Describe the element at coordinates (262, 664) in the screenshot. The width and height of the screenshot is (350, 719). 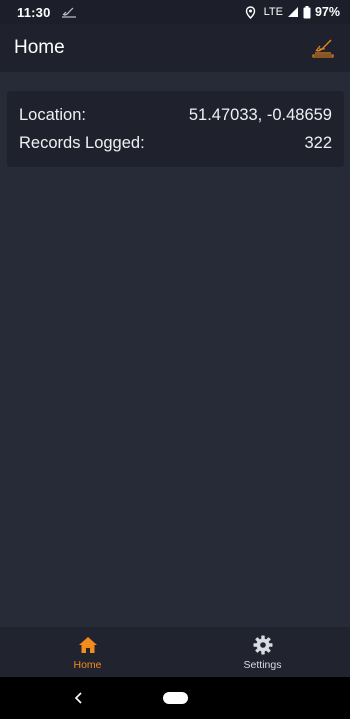
I see `nav-label-settings: Settings` at that location.